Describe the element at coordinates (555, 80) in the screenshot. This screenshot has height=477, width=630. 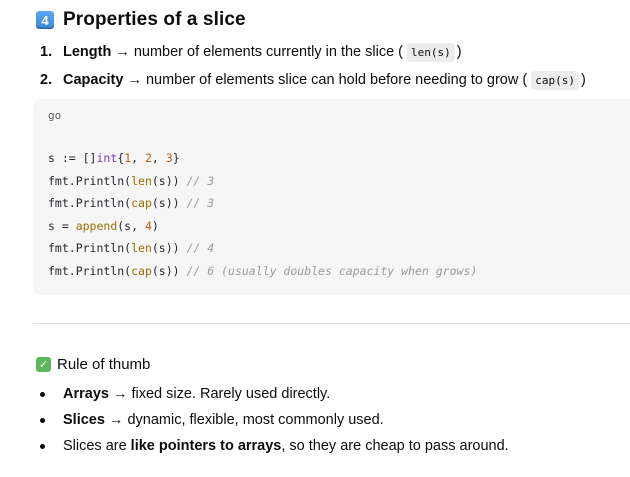
I see `inline-code: cap(s)` at that location.